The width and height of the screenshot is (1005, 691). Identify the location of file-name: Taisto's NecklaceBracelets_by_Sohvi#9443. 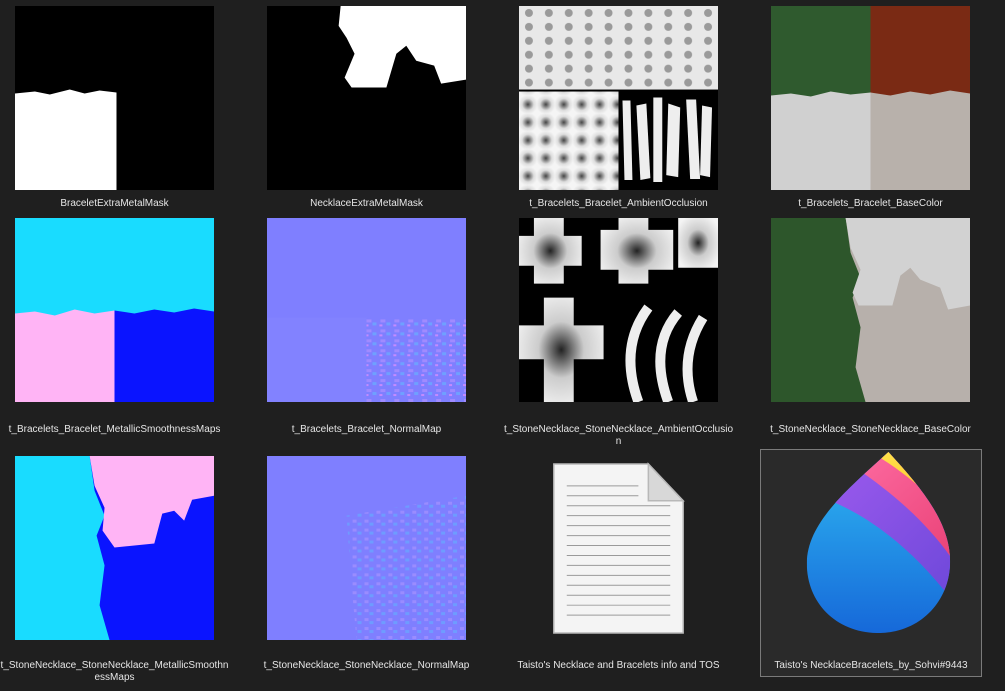
(871, 665).